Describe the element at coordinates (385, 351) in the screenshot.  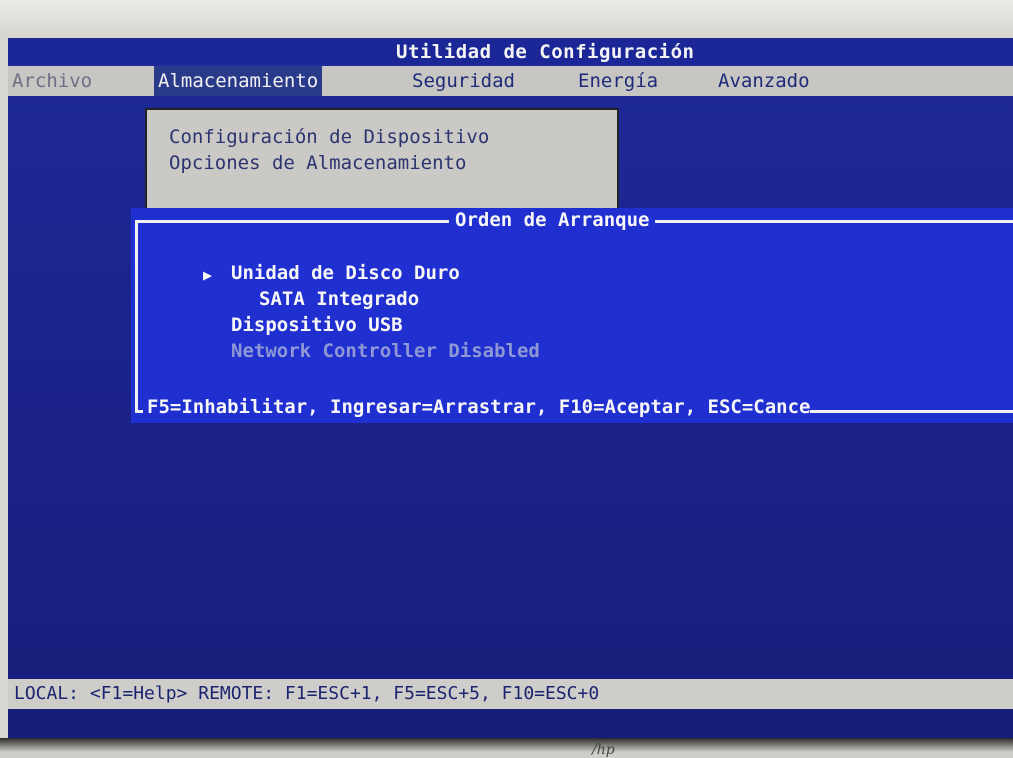
I see `boot-item-network: Network Controller Disabled` at that location.